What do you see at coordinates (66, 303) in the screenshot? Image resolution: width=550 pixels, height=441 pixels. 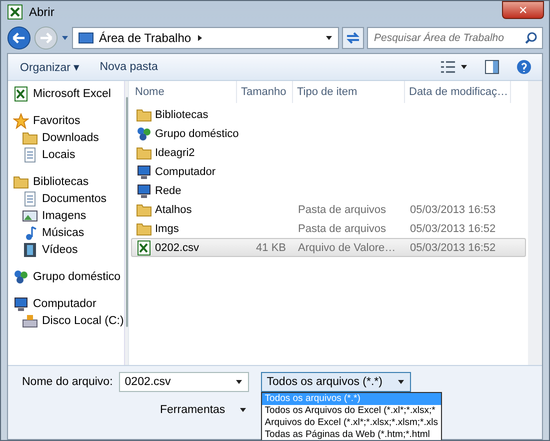 I see `sidebar-item: Computador` at bounding box center [66, 303].